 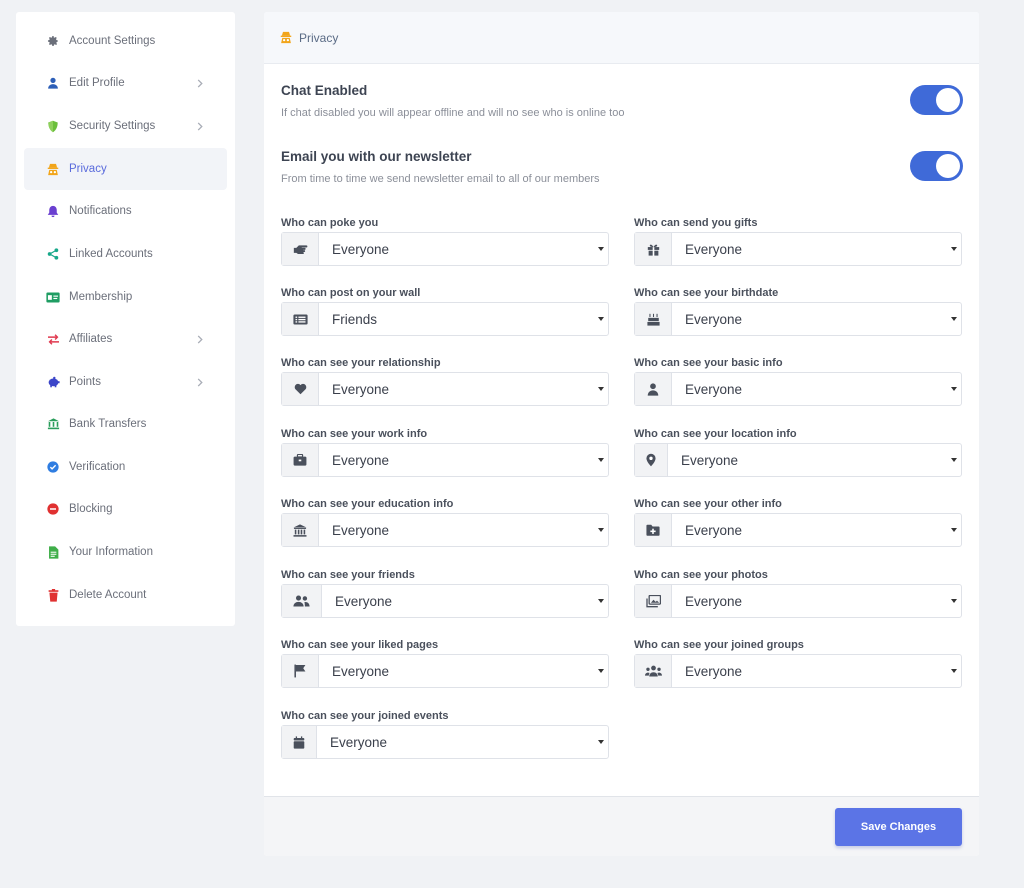 I want to click on sidebar-item-label: Delete Account, so click(x=108, y=595).